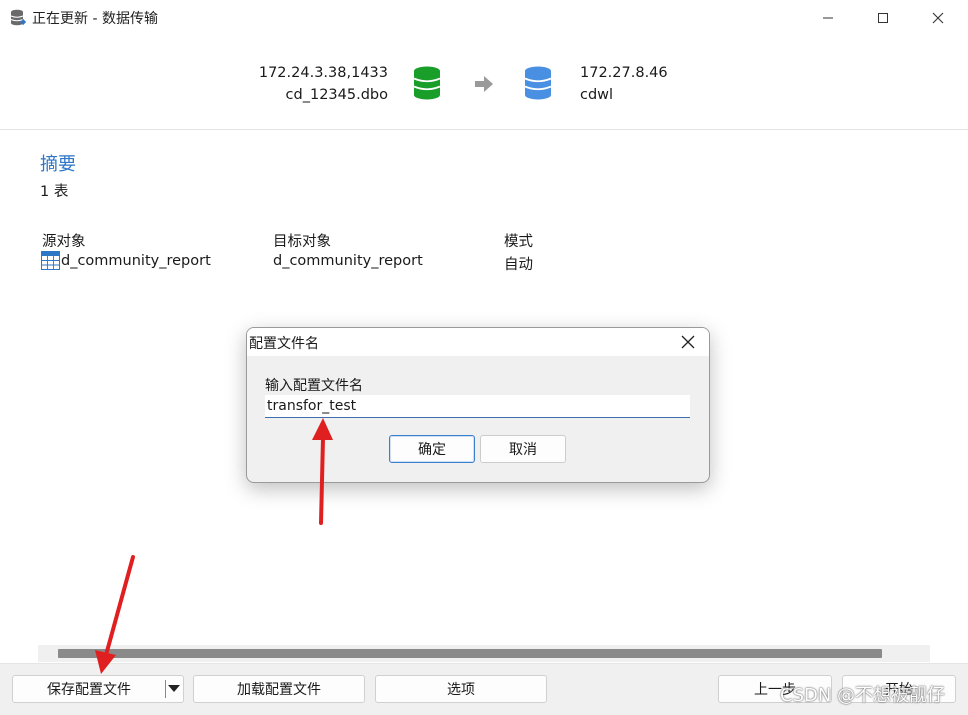  What do you see at coordinates (115, 614) in the screenshot?
I see `annotation-arrow-save` at bounding box center [115, 614].